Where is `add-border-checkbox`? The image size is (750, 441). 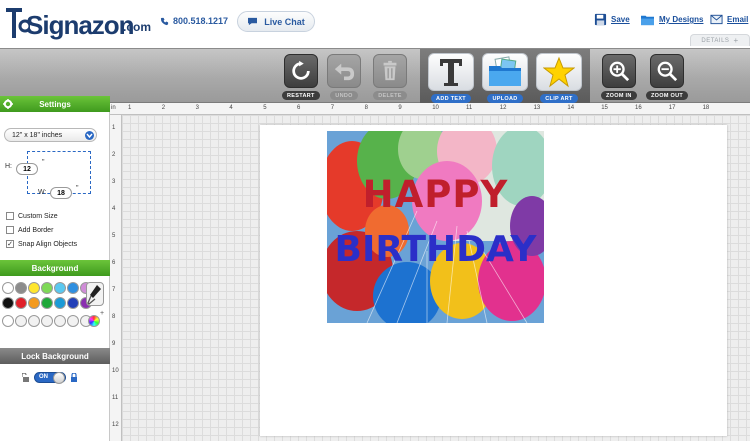
add-border-checkbox is located at coordinates (10, 230).